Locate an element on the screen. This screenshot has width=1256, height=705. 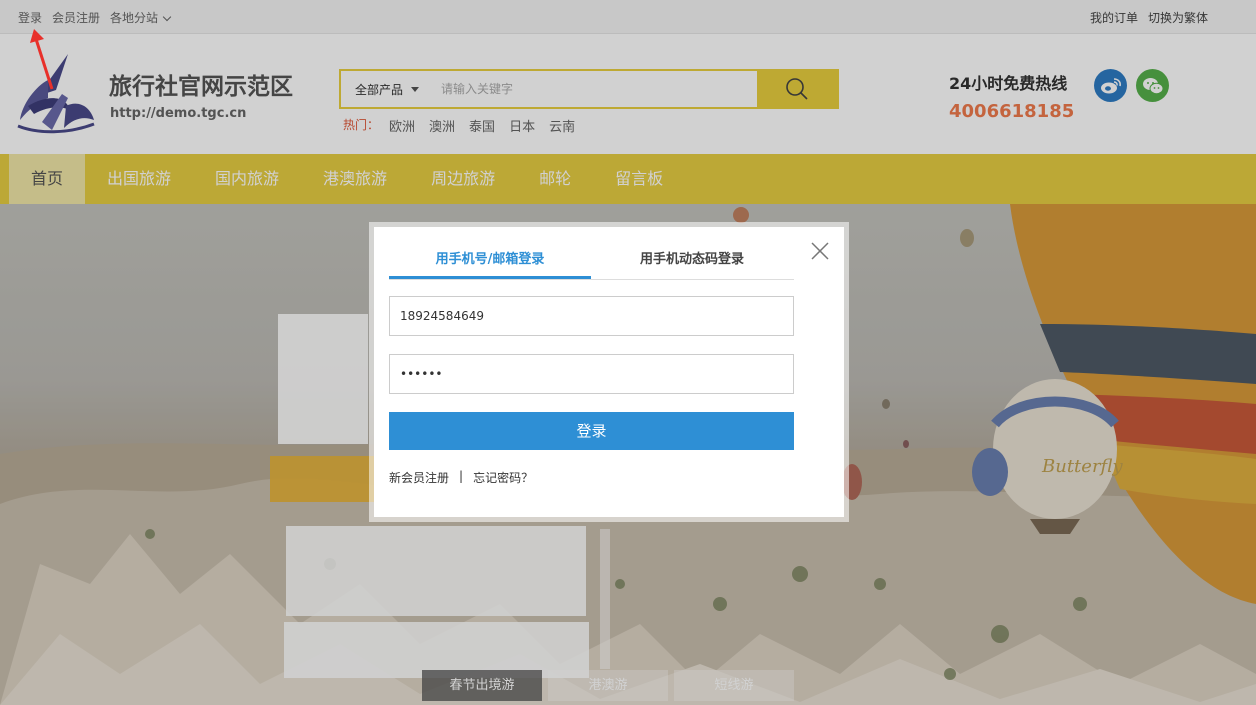
login-links: 新会员注册 | 忘记密码？ is located at coordinates (461, 477).